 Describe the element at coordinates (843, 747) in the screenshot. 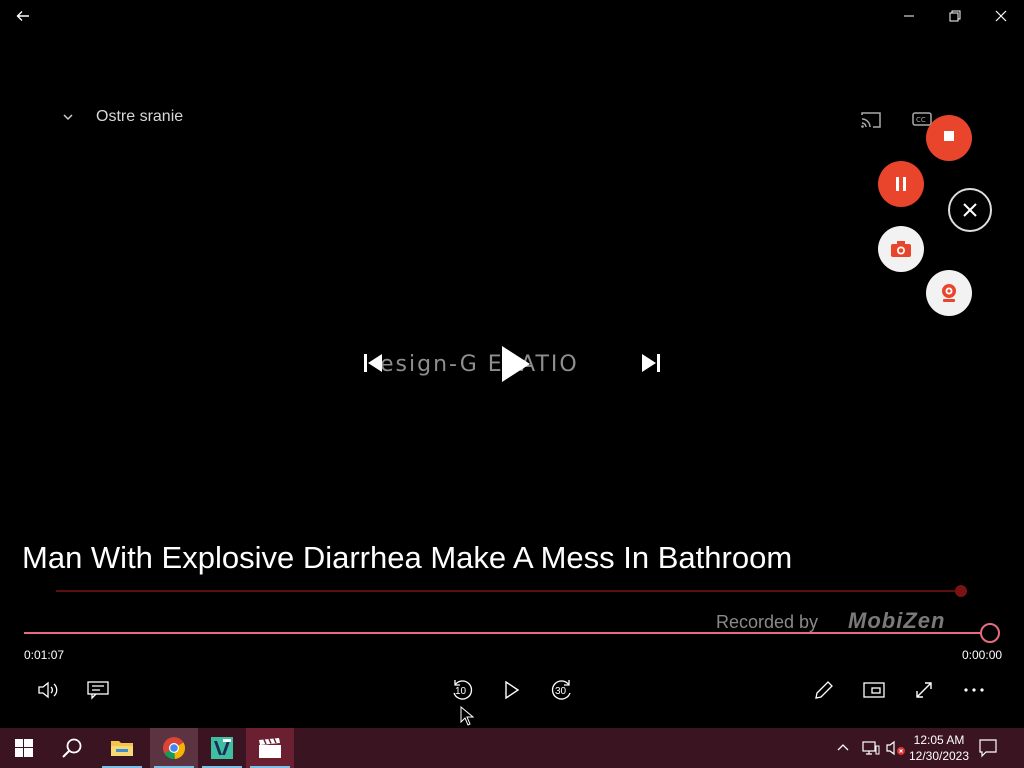

I see `chevron-up-icon` at that location.